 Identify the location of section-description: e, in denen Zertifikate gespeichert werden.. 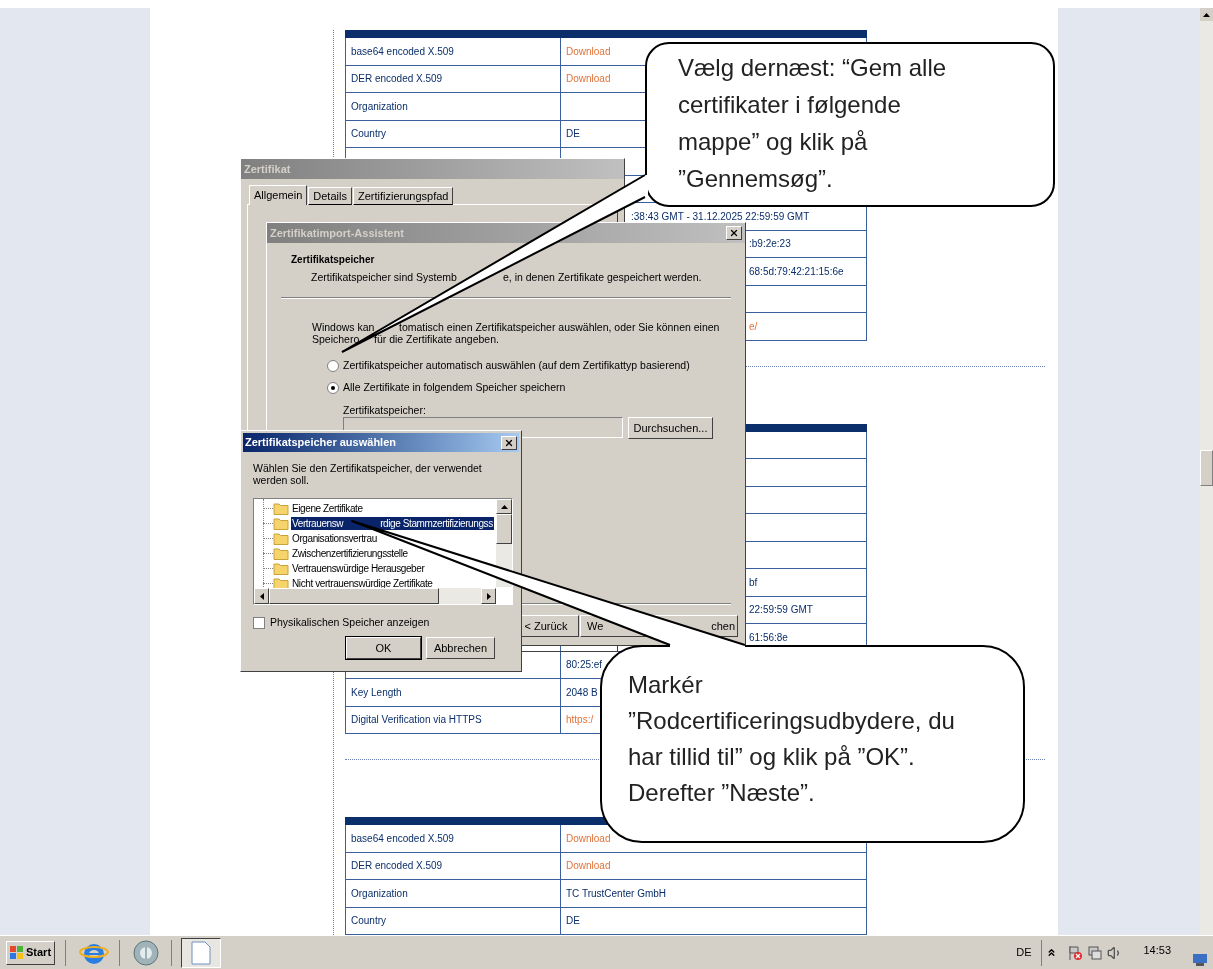
(602, 277).